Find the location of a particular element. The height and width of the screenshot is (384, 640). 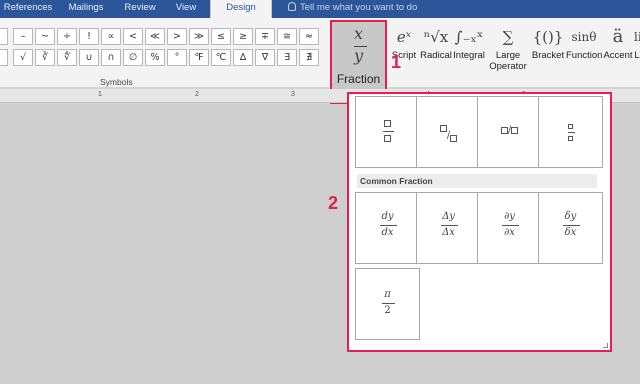

bracket-label: Bracket is located at coordinates (548, 55).